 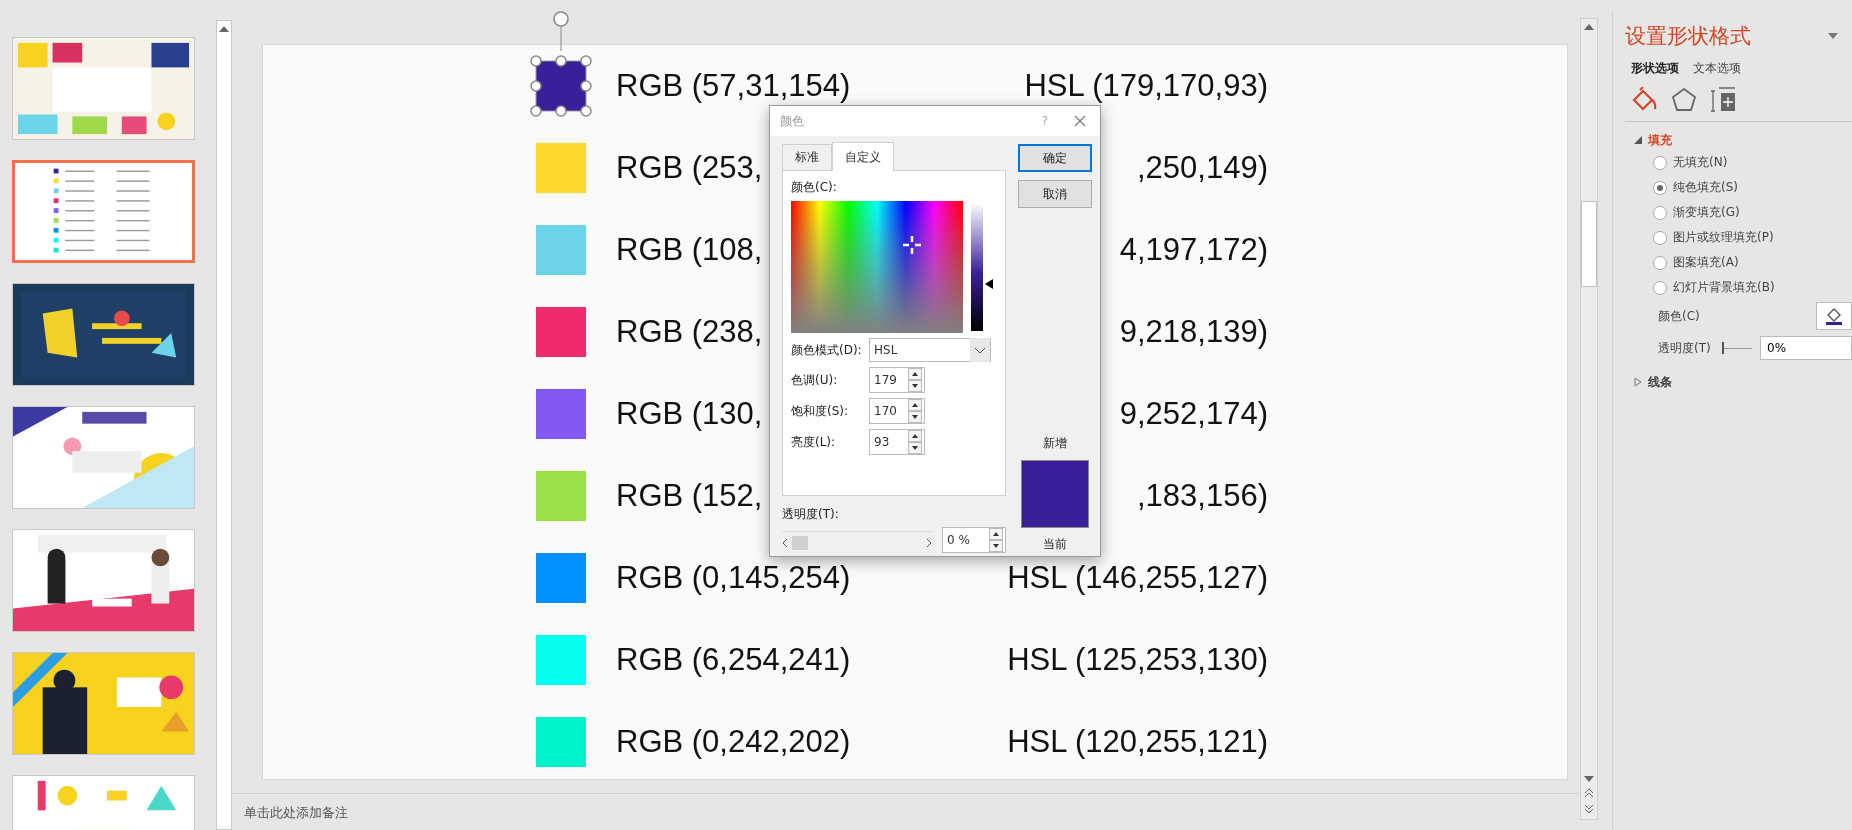 I want to click on color-preview, so click(x=1055, y=494).